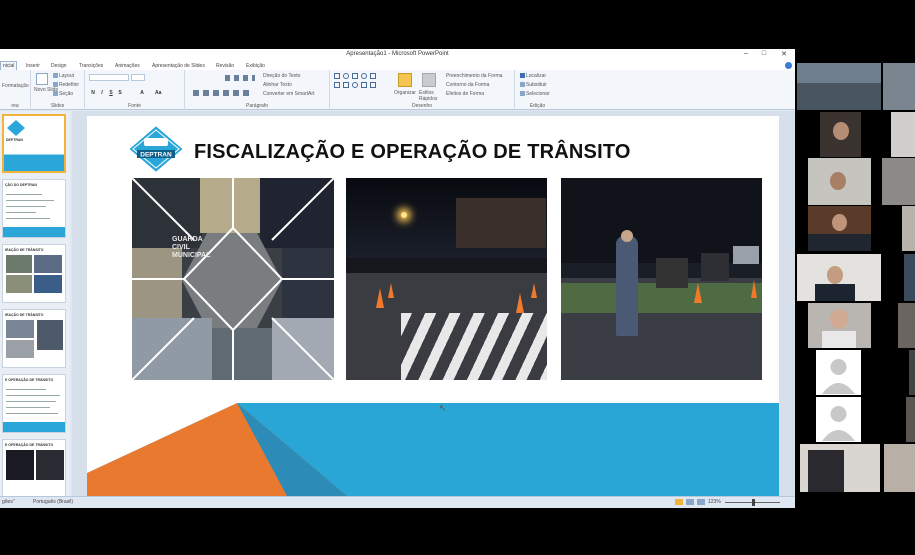  Describe the element at coordinates (142, 93) in the screenshot. I see `font-color-button: A` at that location.